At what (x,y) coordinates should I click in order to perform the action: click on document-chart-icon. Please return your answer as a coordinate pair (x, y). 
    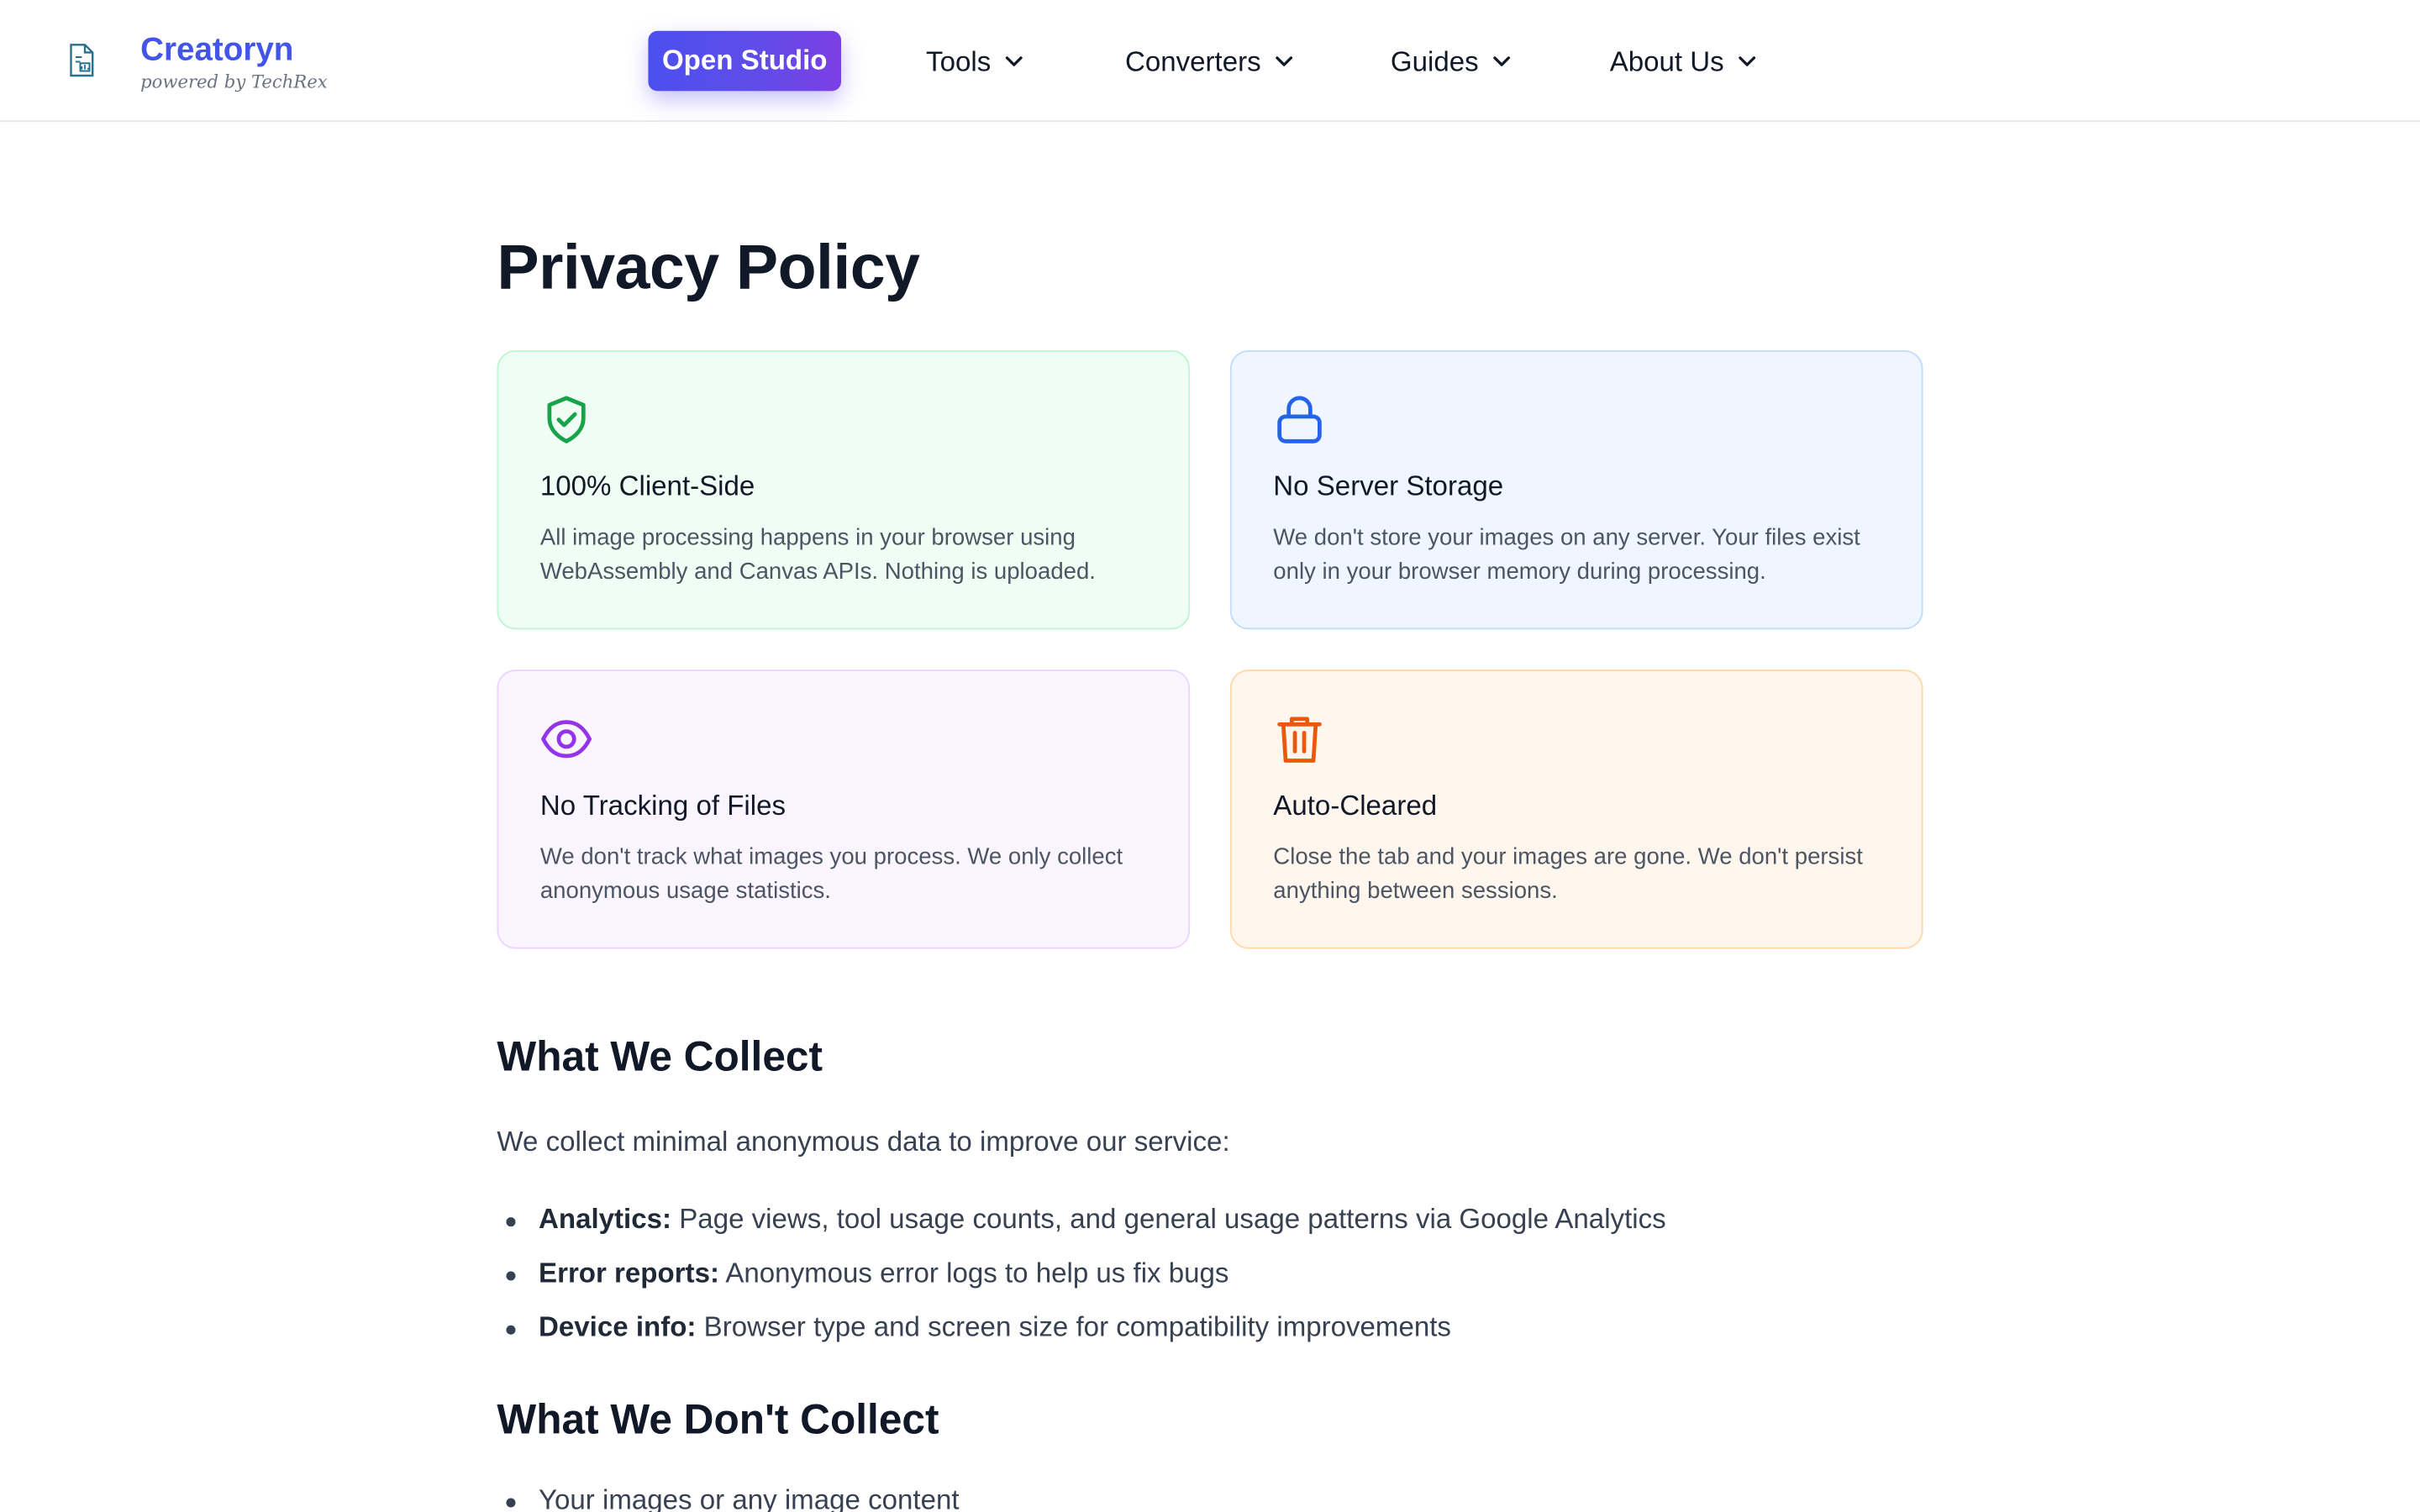
    Looking at the image, I should click on (82, 60).